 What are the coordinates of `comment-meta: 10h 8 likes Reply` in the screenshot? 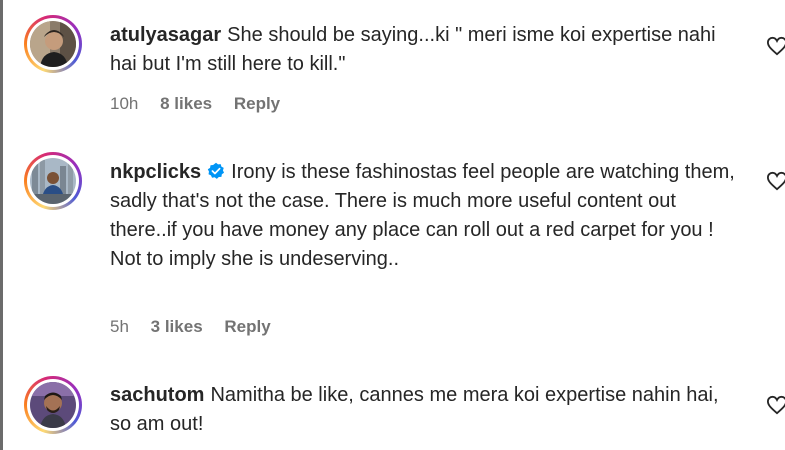 It's located at (203, 104).